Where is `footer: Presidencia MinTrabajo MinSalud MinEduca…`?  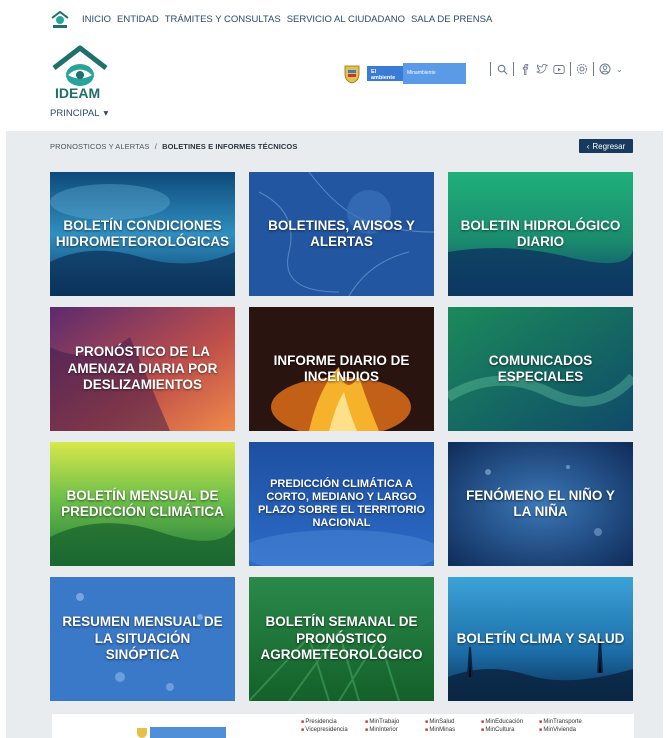 footer: Presidencia MinTrabajo MinSalud MinEduca… is located at coordinates (343, 726).